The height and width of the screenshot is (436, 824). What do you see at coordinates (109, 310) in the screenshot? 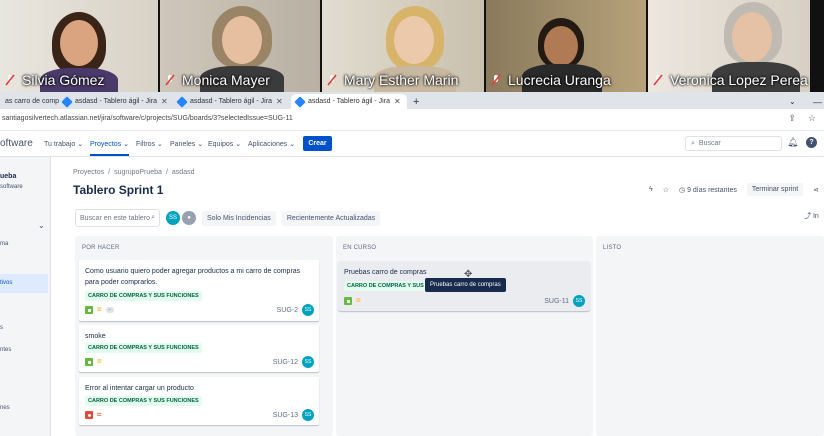
I see `estimate-badge: -` at bounding box center [109, 310].